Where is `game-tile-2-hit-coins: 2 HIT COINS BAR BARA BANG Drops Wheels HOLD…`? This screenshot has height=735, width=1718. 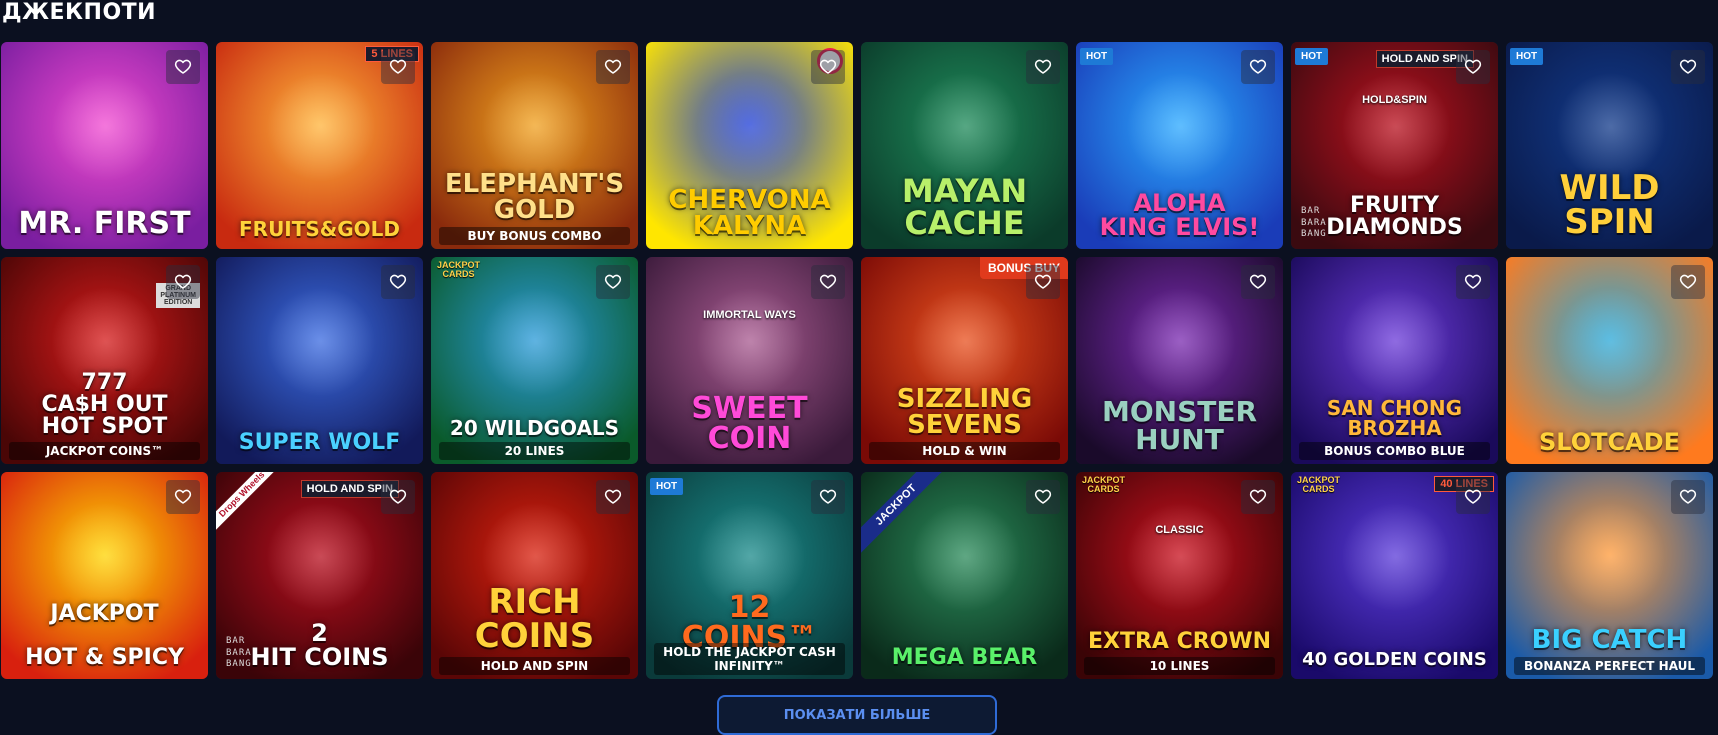
game-tile-2-hit-coins: 2 HIT COINS BAR BARA BANG Drops Wheels HOLD… is located at coordinates (319, 575).